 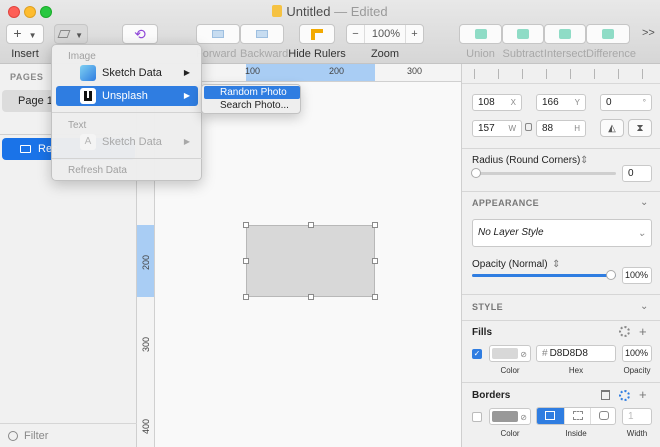 I want to click on border-center-button, so click(x=577, y=416).